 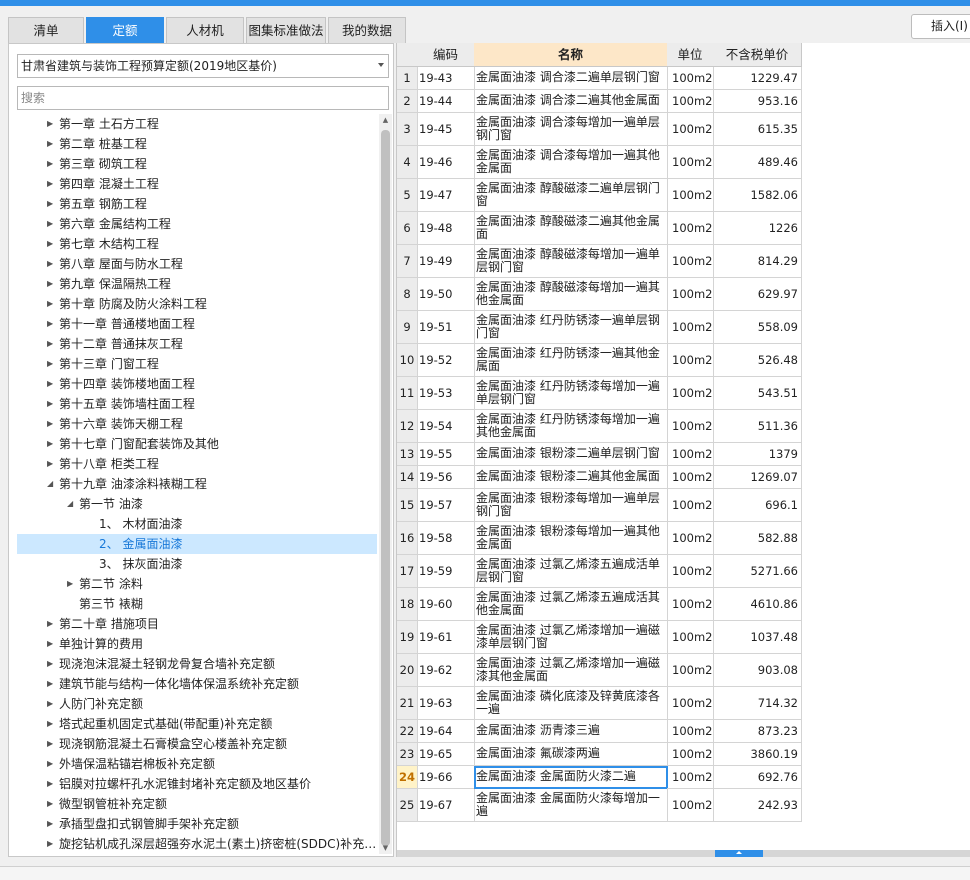 What do you see at coordinates (197, 744) in the screenshot?
I see `tree-item: ▶ 现浇钢筋混凝土石膏模盒空心楼盖补充定额` at bounding box center [197, 744].